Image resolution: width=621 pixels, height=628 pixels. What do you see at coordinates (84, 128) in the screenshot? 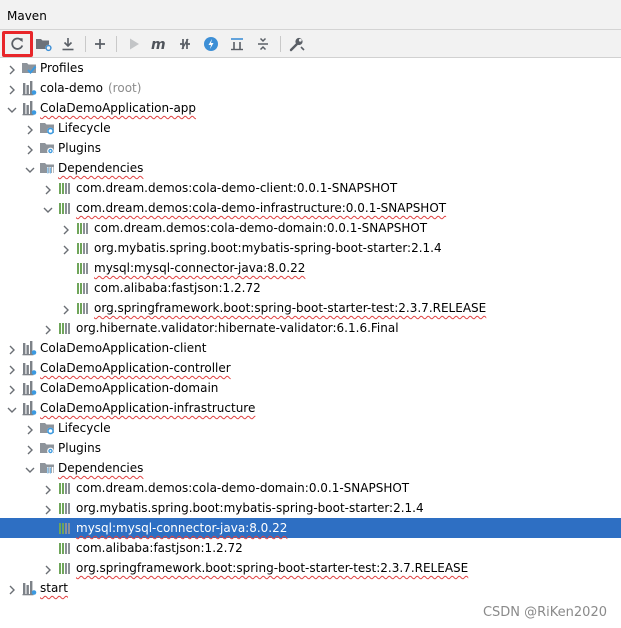
I see `tree-node-label: Lifecycle` at bounding box center [84, 128].